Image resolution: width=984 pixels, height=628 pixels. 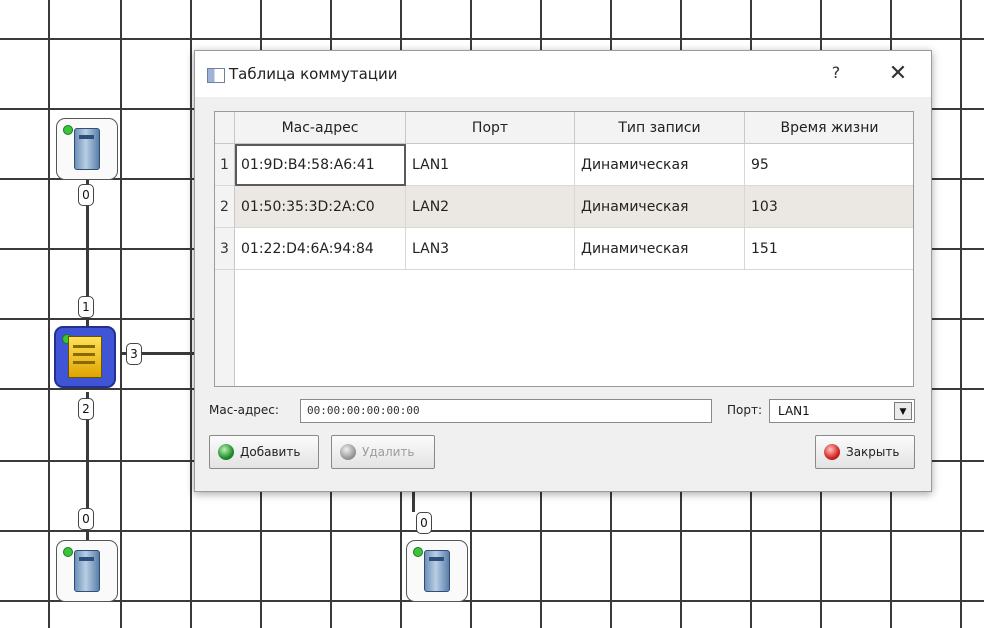 I want to click on add-button: Добавить, so click(x=264, y=452).